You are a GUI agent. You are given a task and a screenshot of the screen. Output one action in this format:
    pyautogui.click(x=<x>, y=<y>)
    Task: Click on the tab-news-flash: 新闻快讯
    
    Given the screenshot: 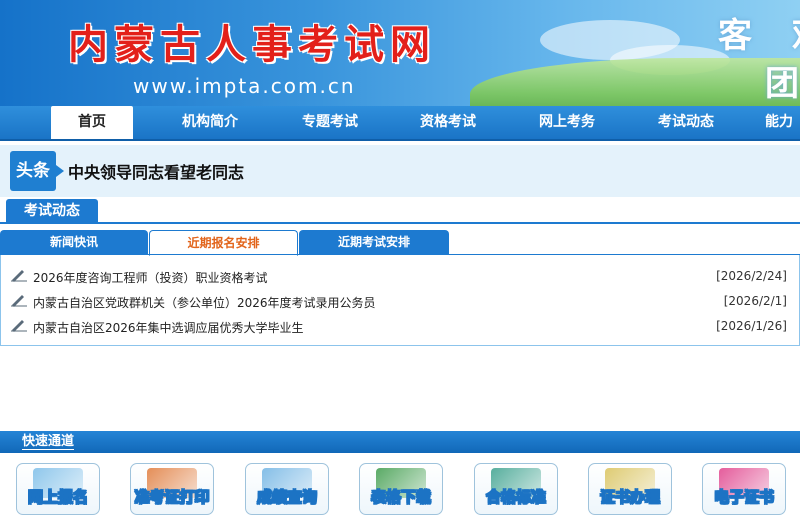 What is the action you would take?
    pyautogui.click(x=74, y=242)
    